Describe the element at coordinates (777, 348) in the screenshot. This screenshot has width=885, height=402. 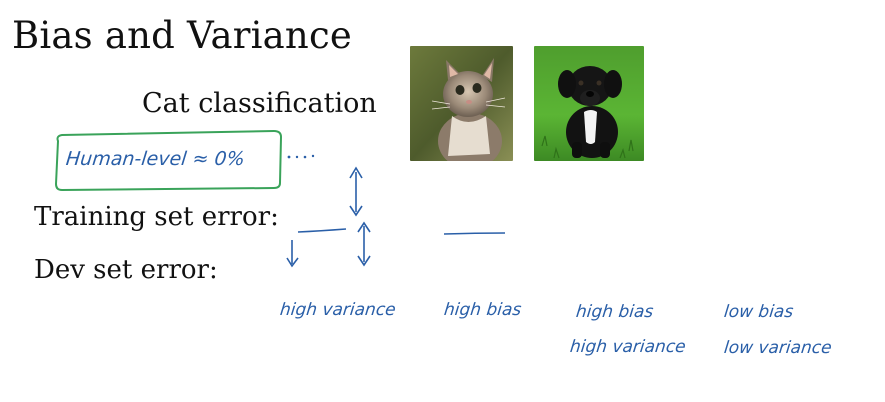
I see `case-4-line-2: low variance` at that location.